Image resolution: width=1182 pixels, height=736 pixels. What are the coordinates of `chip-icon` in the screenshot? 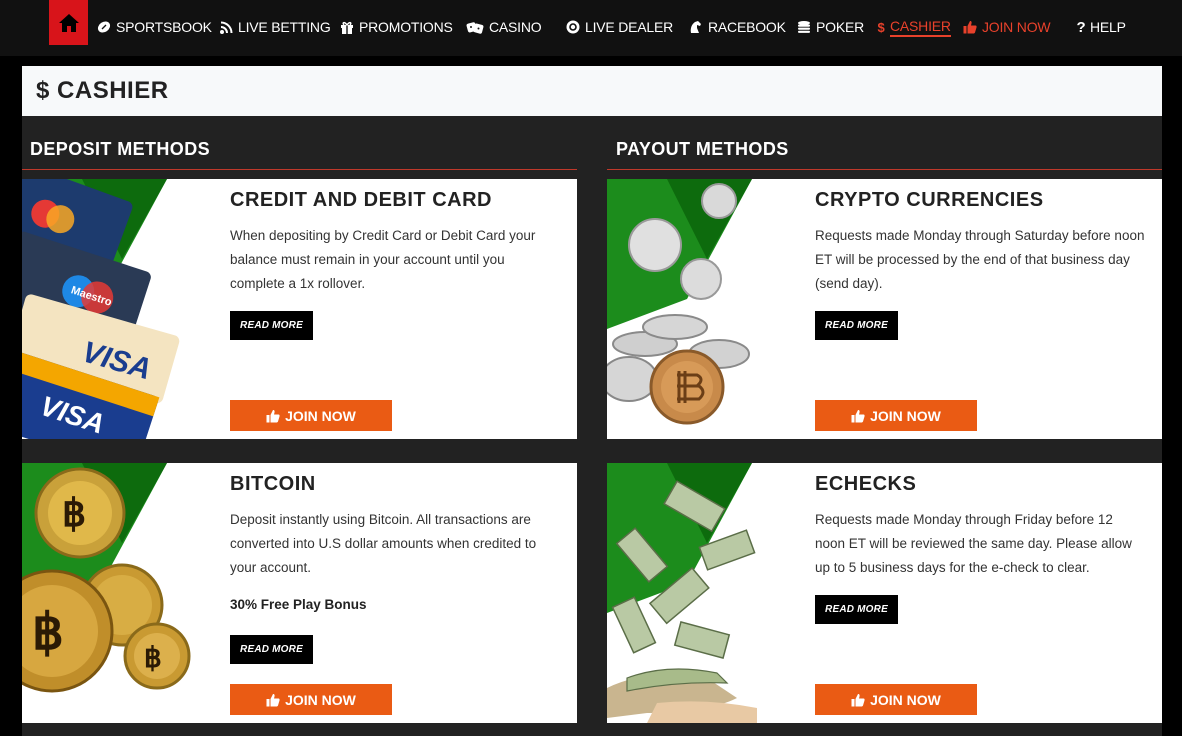 It's located at (573, 27).